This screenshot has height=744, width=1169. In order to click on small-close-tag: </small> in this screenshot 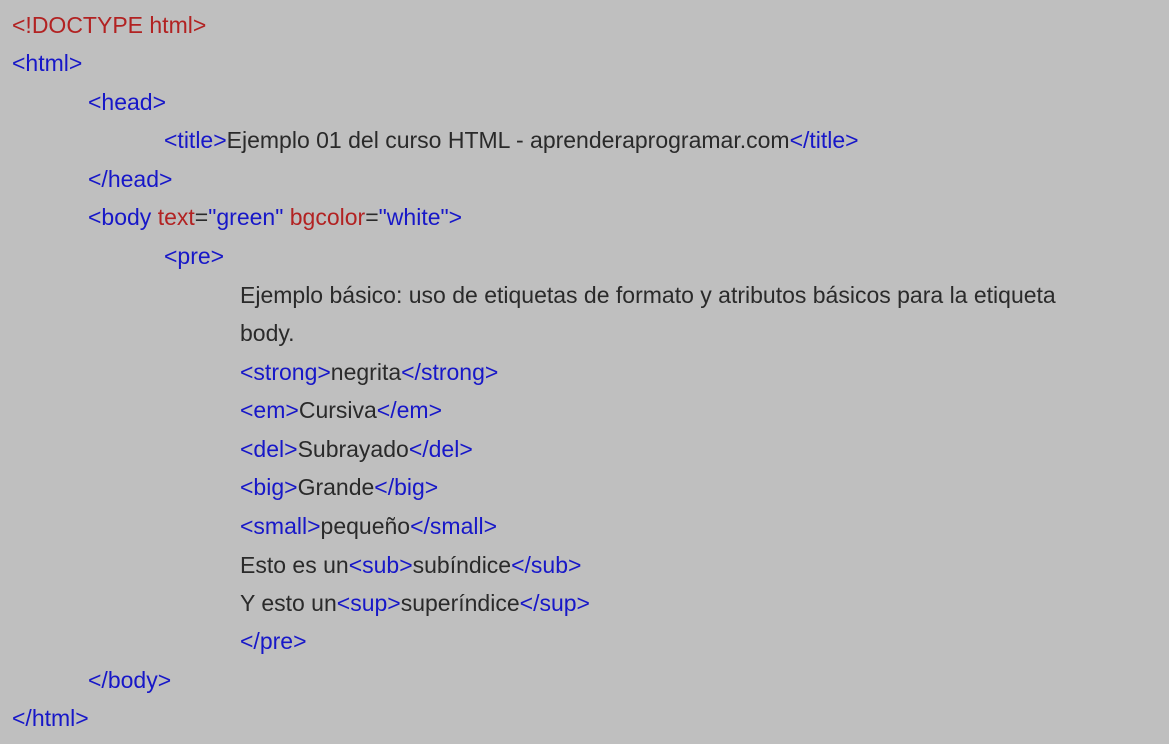, I will do `click(454, 526)`.